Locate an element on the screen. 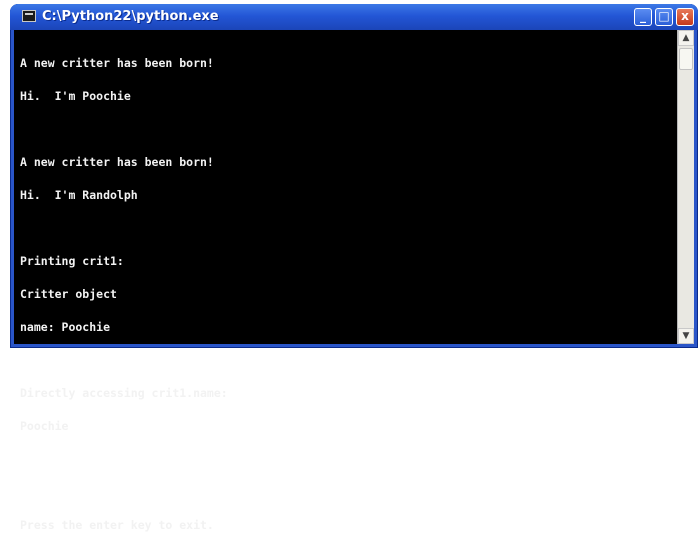 The height and width of the screenshot is (554, 700). window-title: C:\Python22\python.exe is located at coordinates (130, 16).